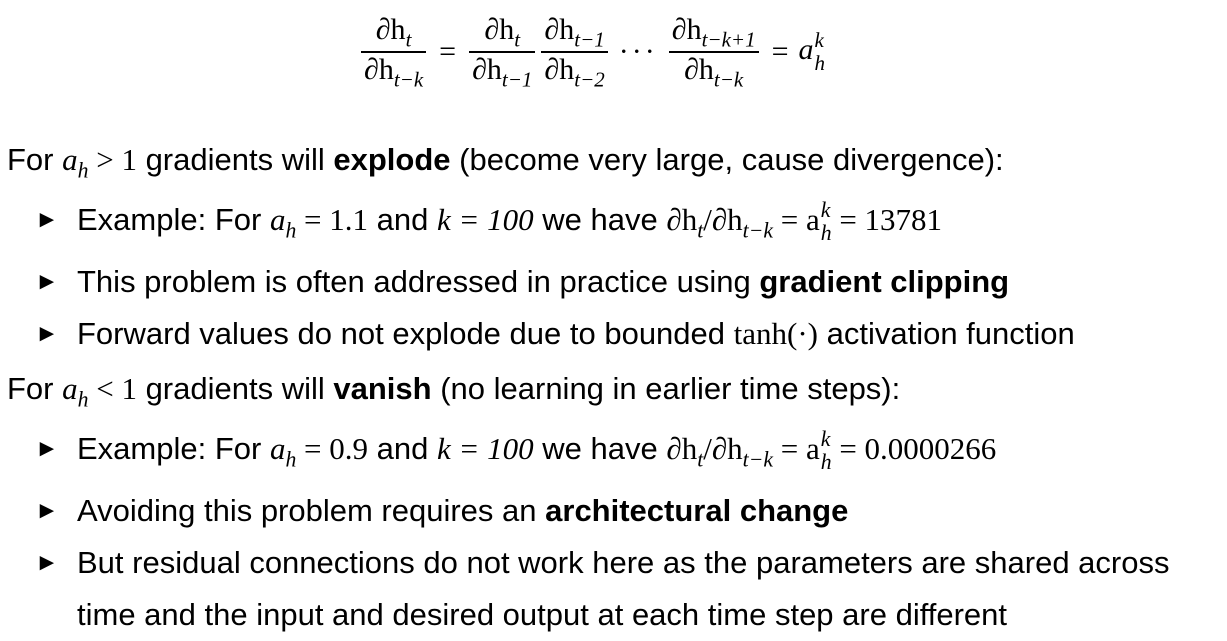 This screenshot has width=1227, height=641. I want to click on lhs-fraction: ∂ht ∂ht−k, so click(394, 52).